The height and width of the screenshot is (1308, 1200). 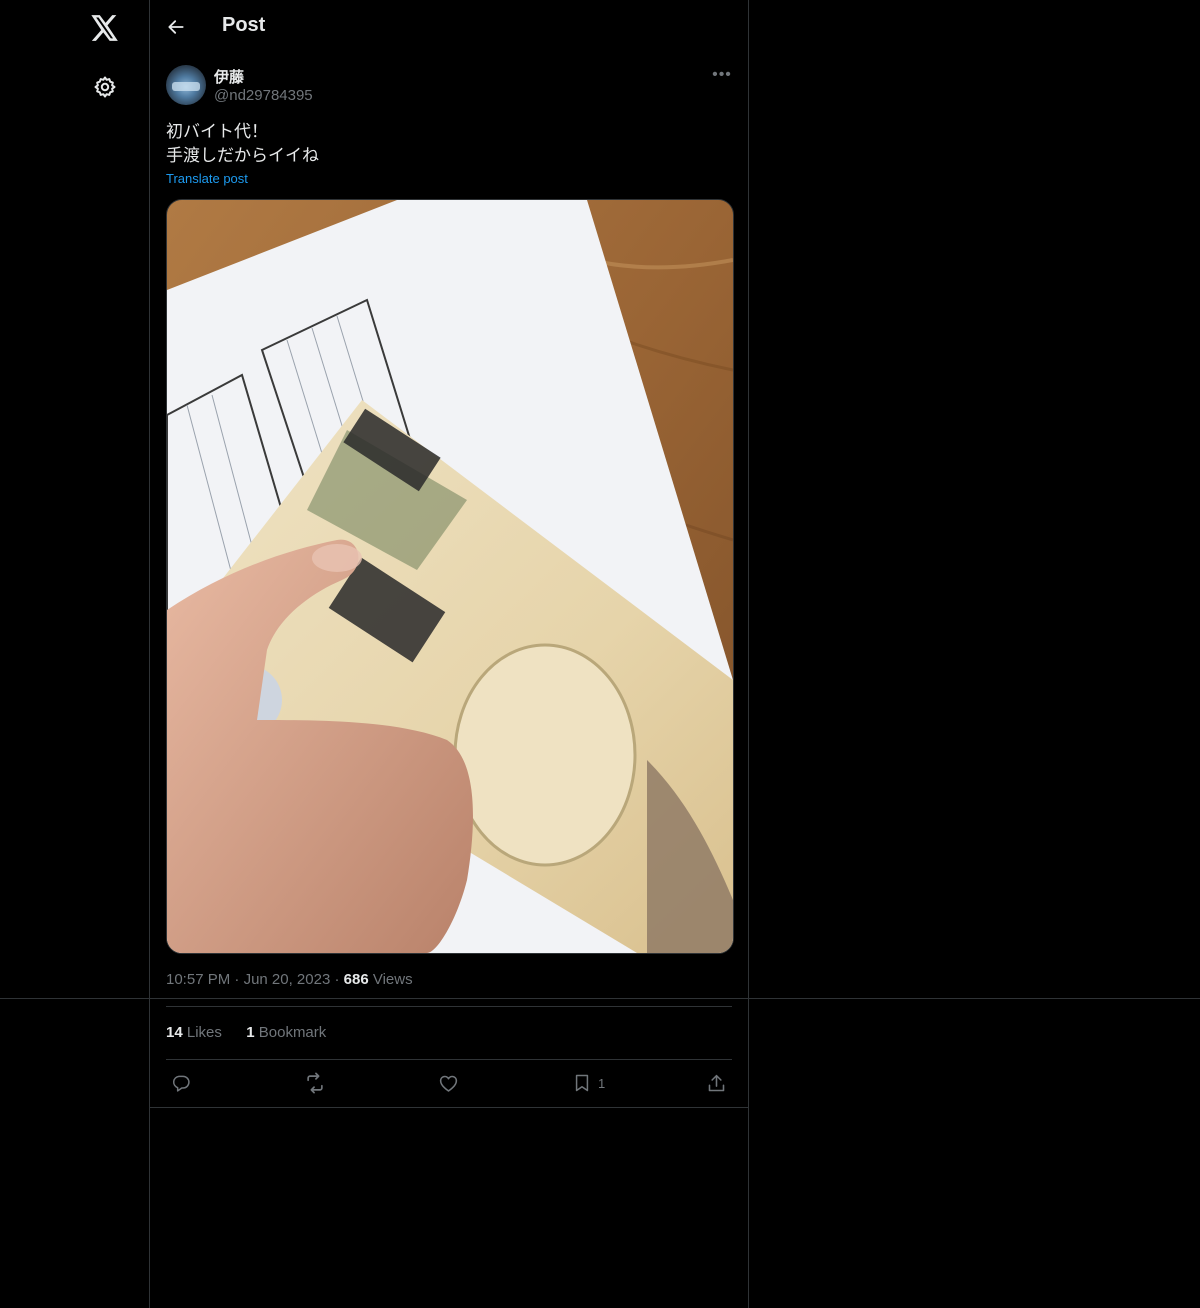 What do you see at coordinates (186, 85) in the screenshot?
I see `avatar` at bounding box center [186, 85].